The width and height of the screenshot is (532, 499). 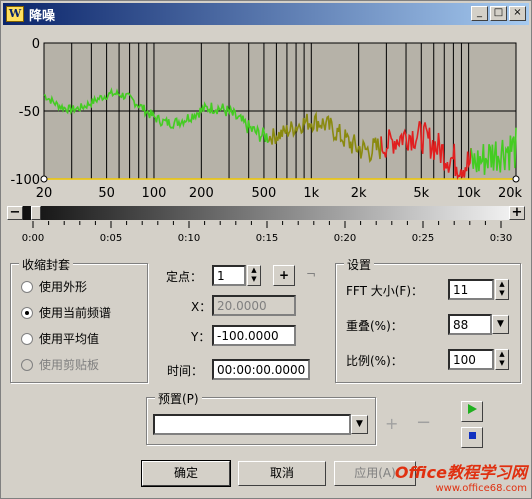 What do you see at coordinates (502, 289) in the screenshot?
I see `fft-size-spinner: ▲ ▼` at bounding box center [502, 289].